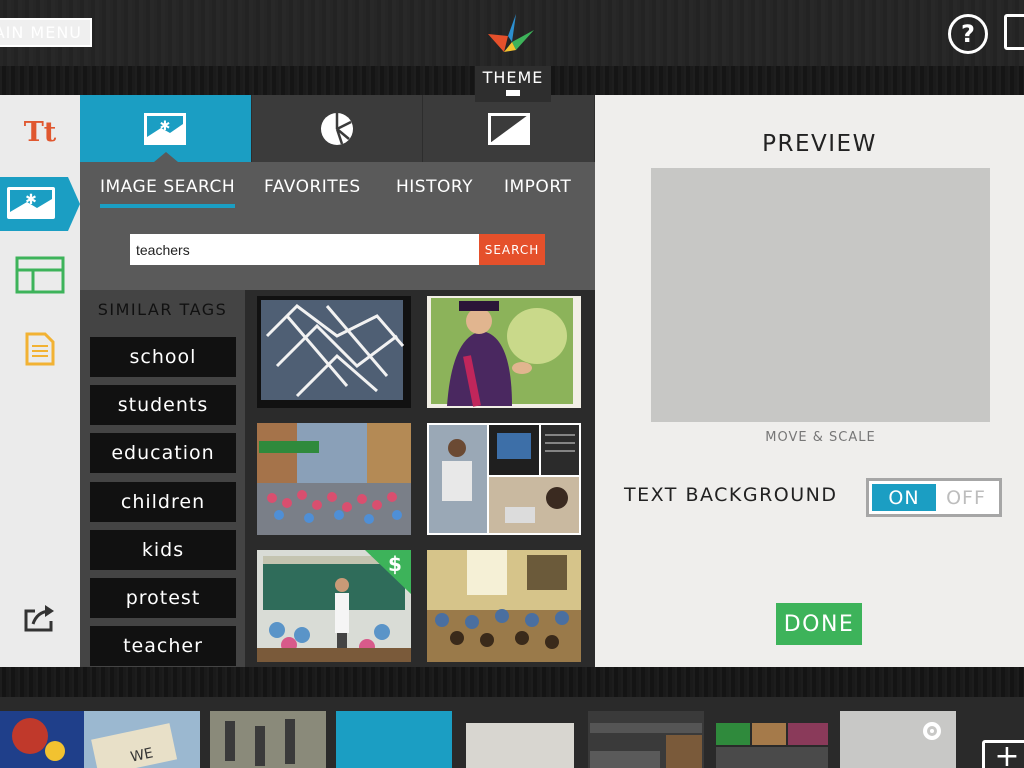 The width and height of the screenshot is (1024, 768). I want to click on search-button: SEARCH, so click(512, 249).